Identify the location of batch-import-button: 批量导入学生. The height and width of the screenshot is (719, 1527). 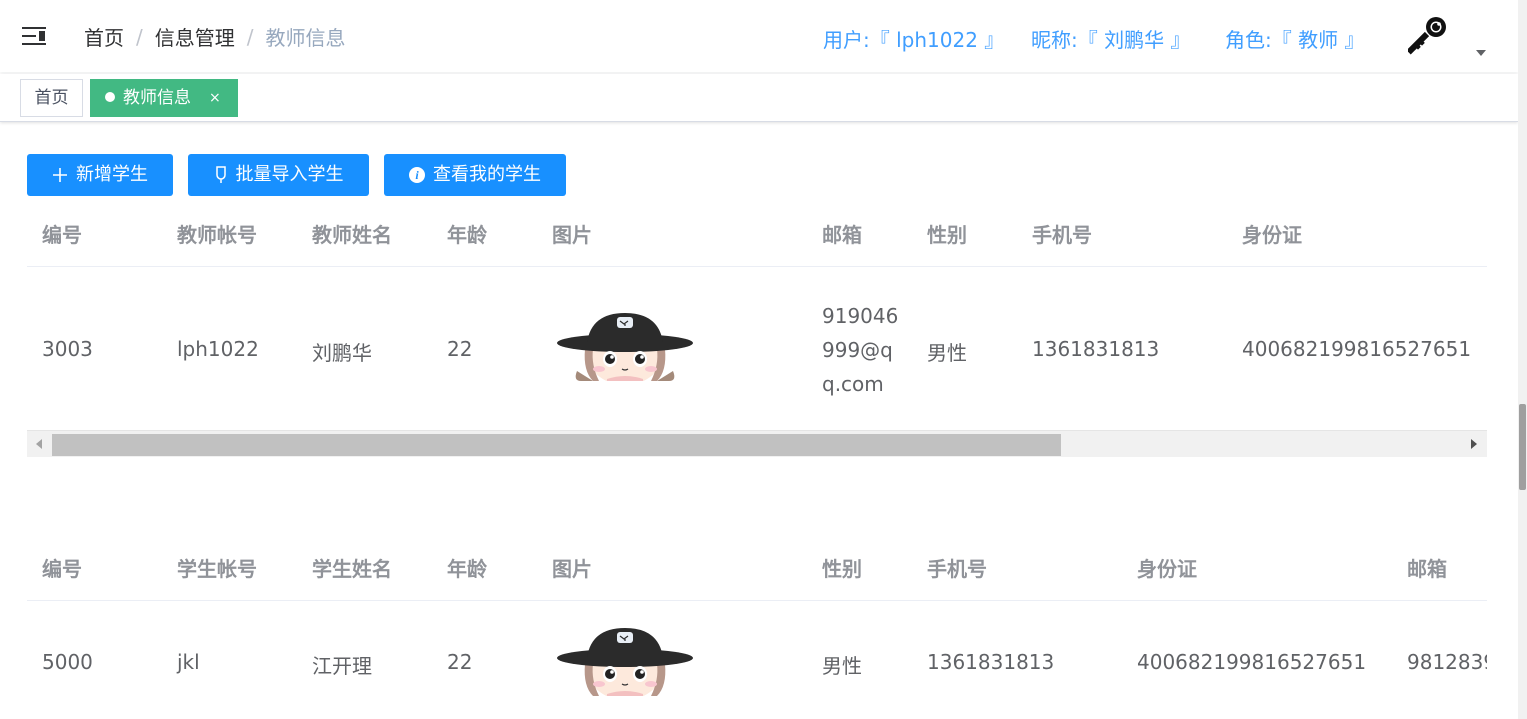
(278, 175).